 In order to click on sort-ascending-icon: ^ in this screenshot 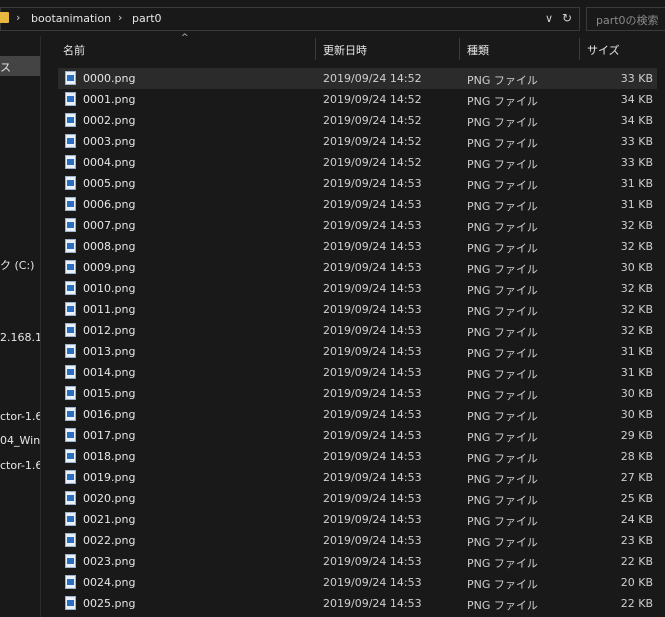, I will do `click(185, 38)`.